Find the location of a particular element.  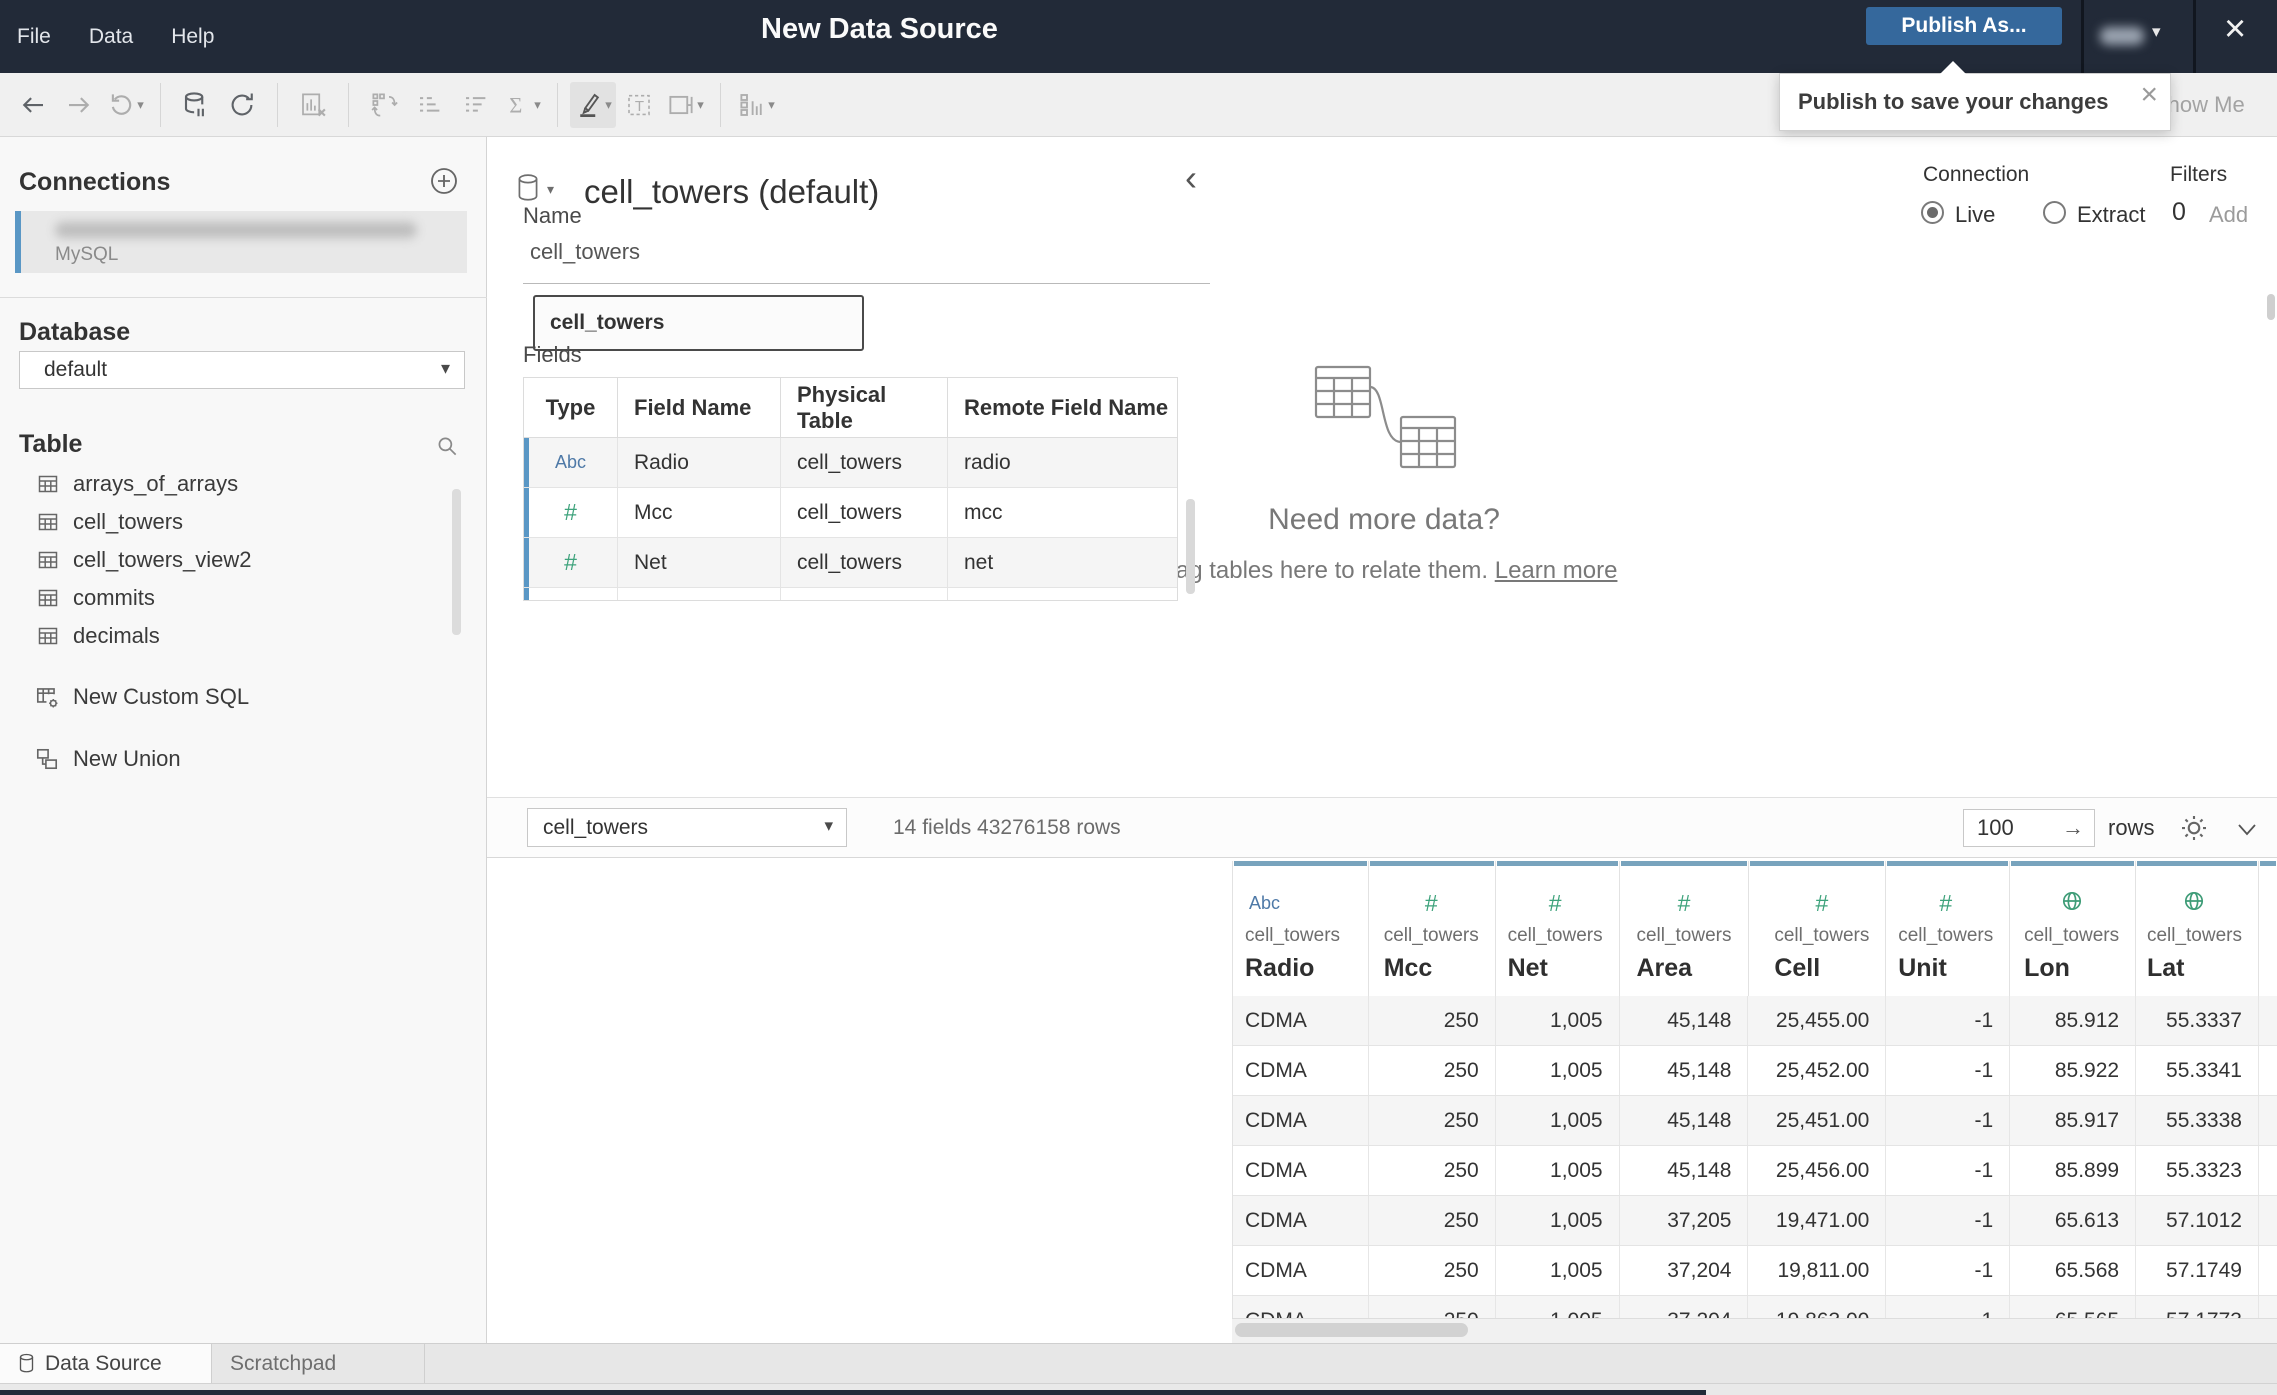

connection-type-label: MySQL is located at coordinates (87, 254).